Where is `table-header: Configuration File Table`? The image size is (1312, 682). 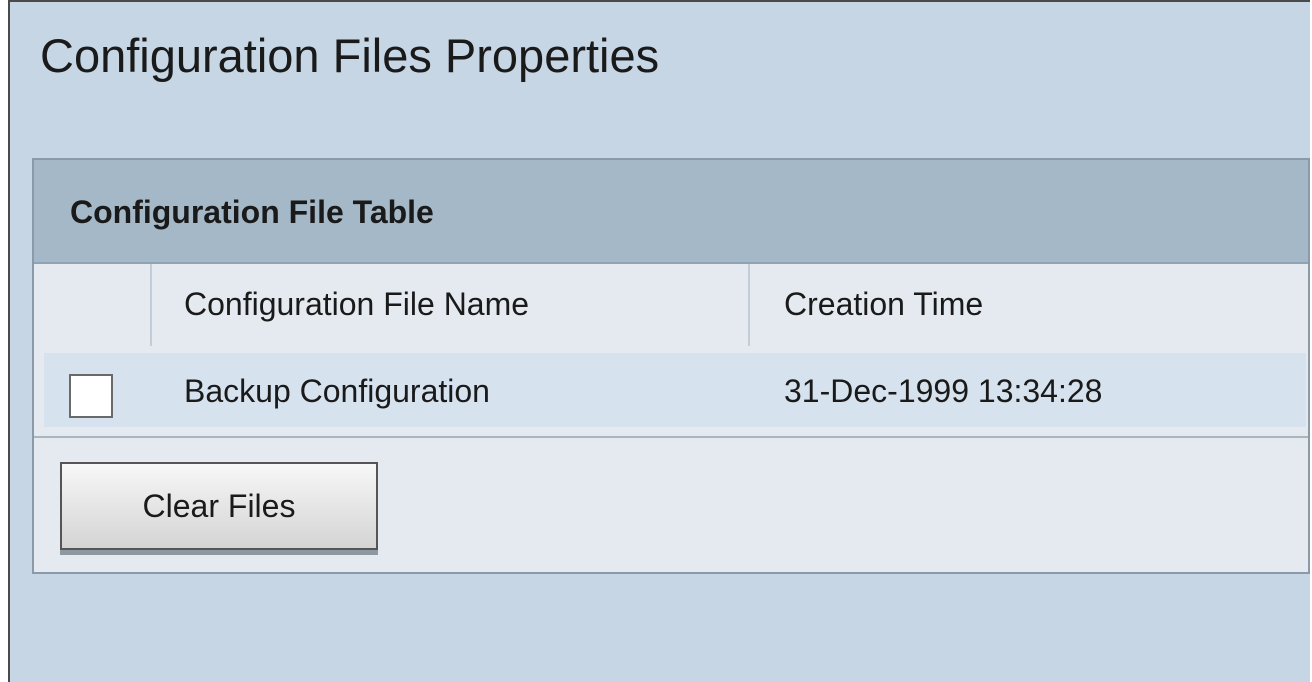 table-header: Configuration File Table is located at coordinates (671, 212).